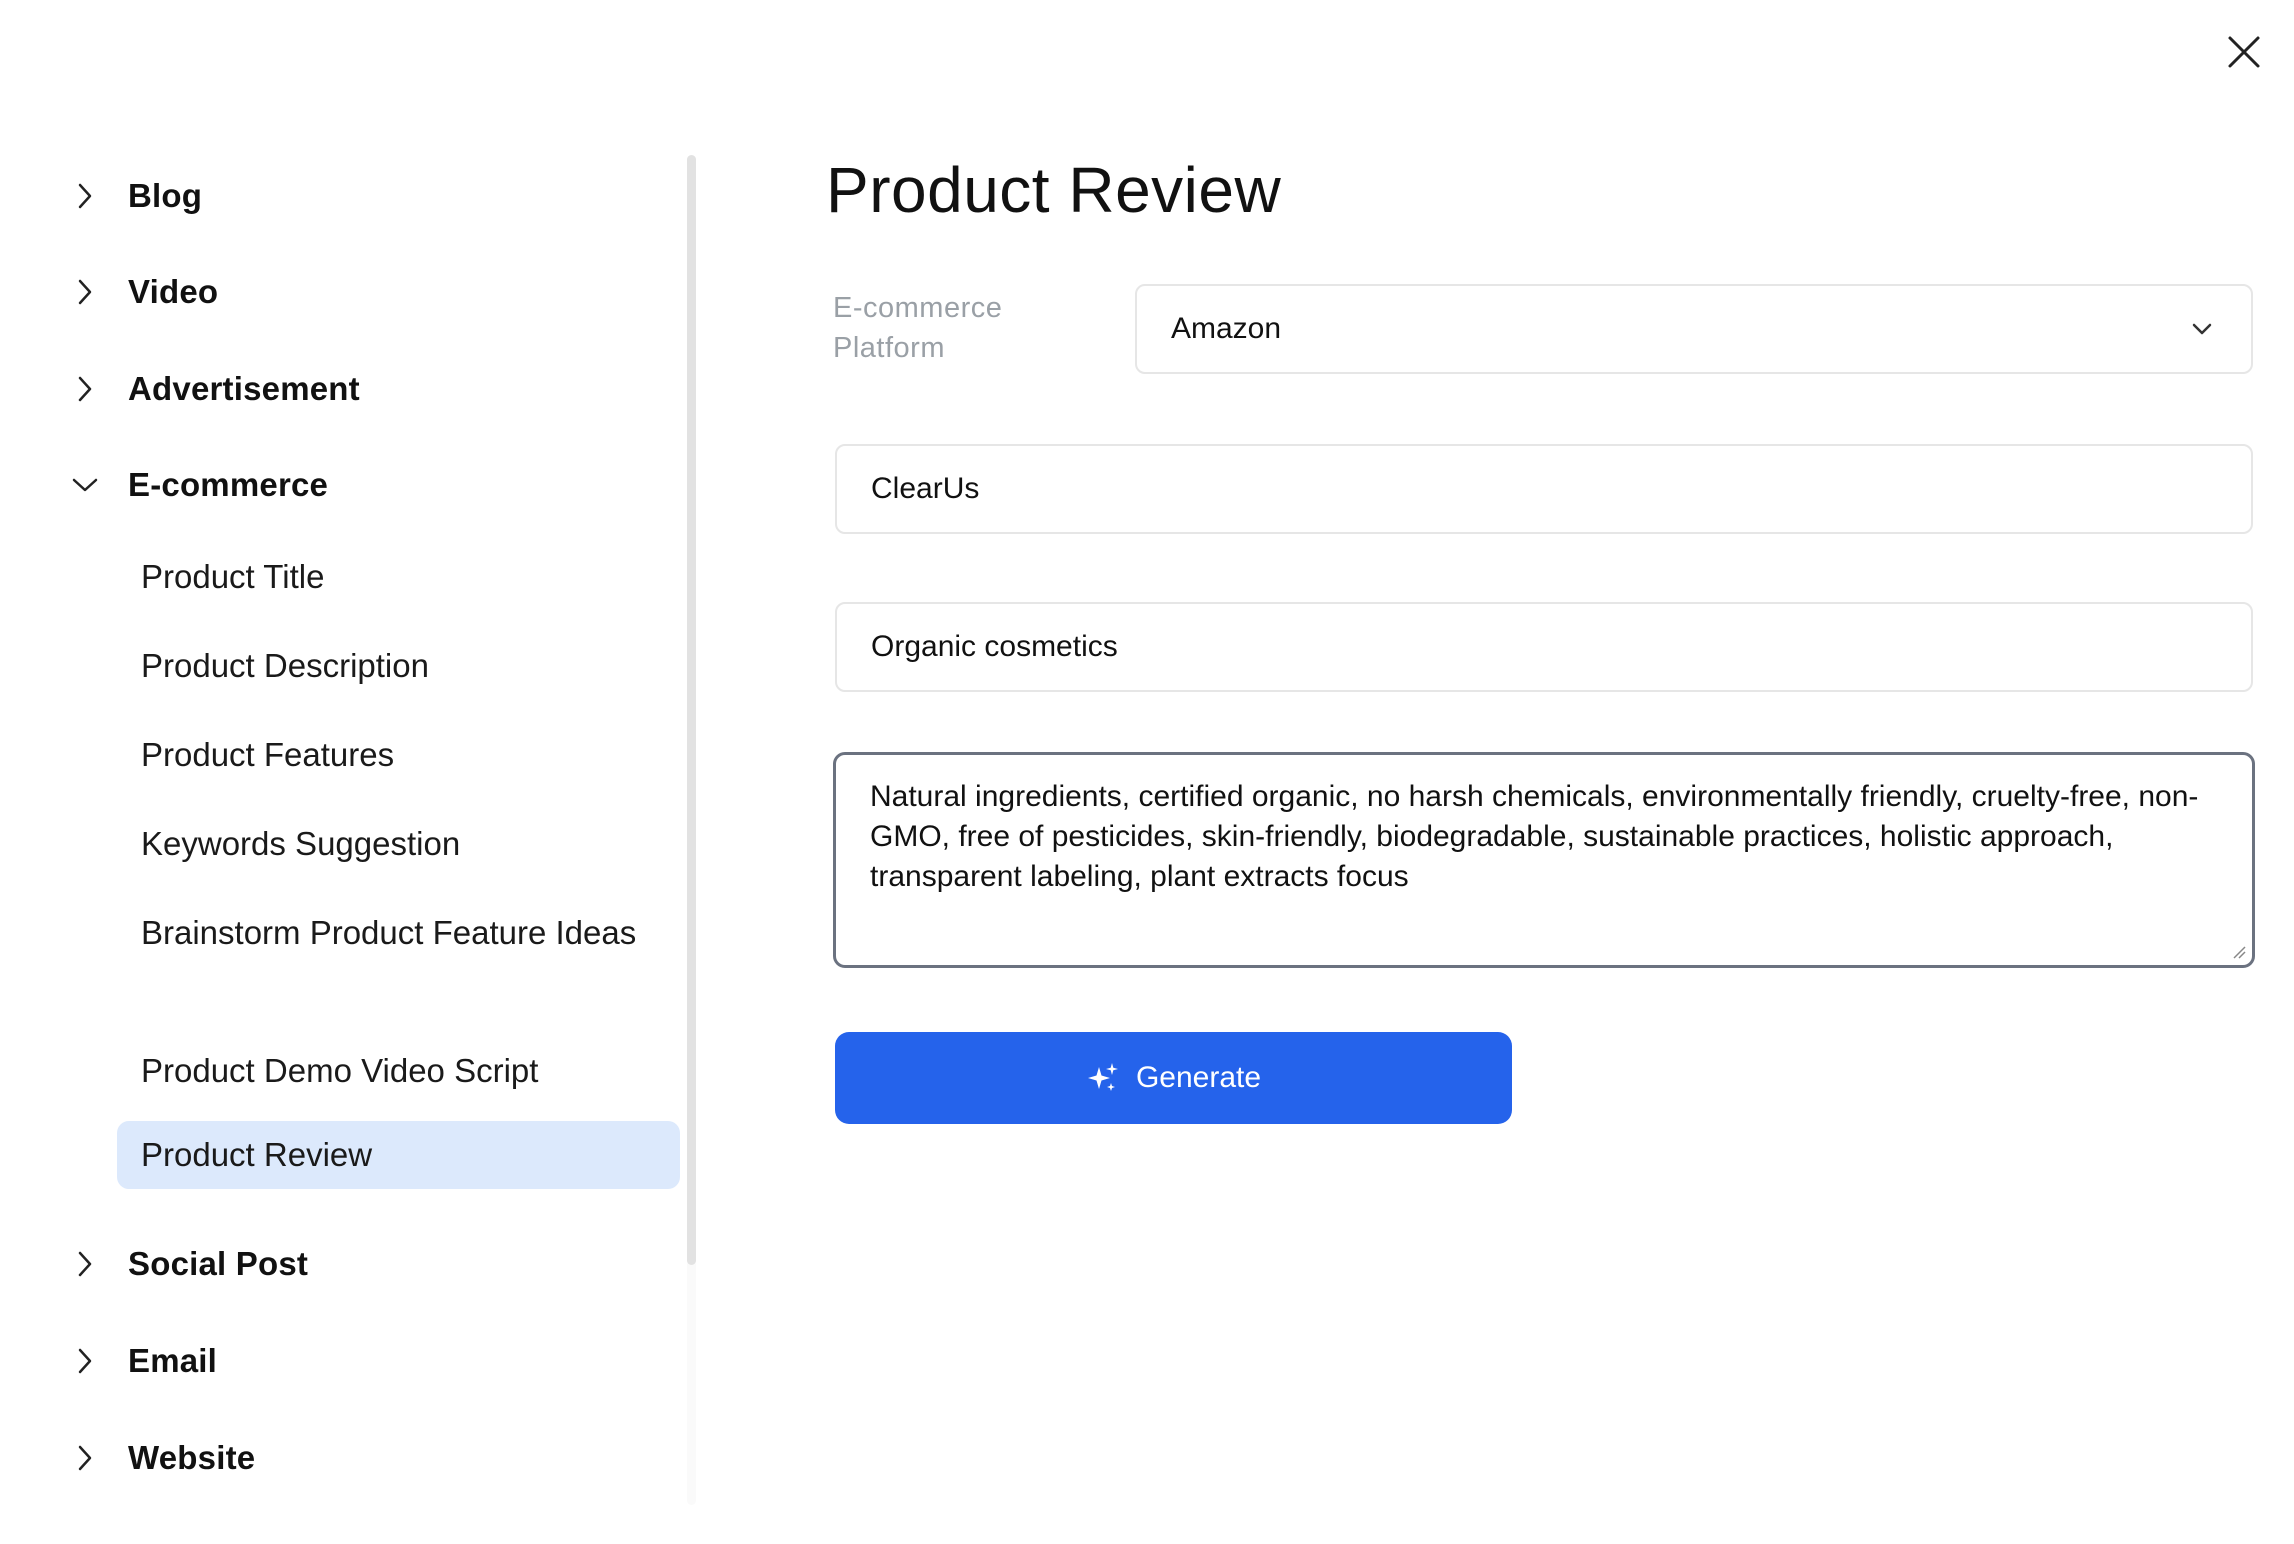 This screenshot has width=2294, height=1544. I want to click on close-icon, so click(2244, 52).